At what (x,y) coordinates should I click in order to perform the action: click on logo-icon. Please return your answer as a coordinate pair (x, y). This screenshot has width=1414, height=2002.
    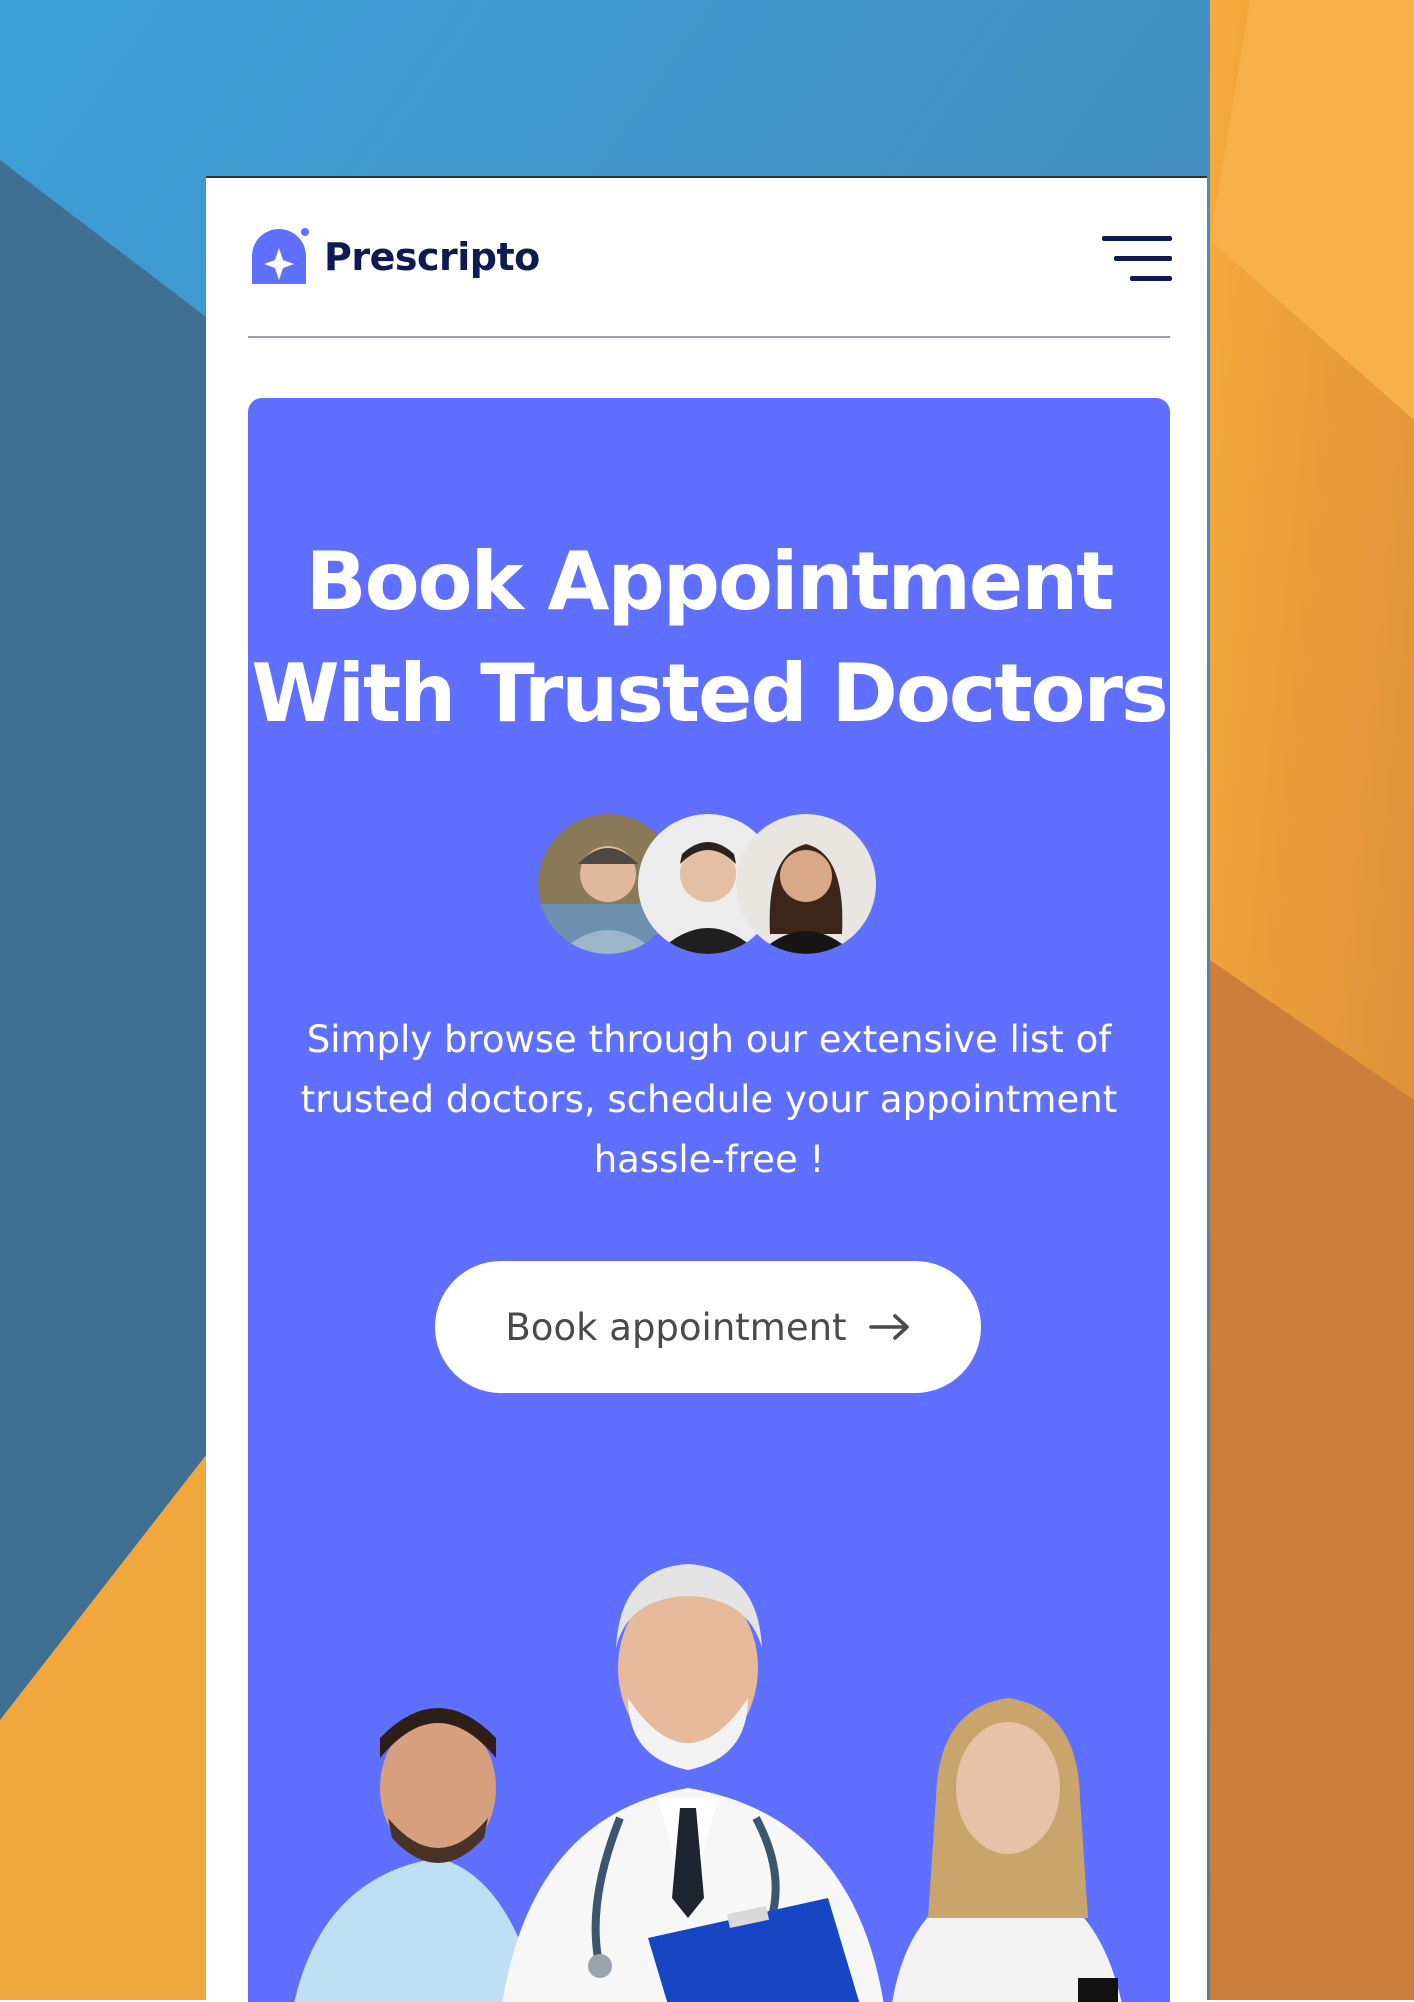
    Looking at the image, I should click on (280, 256).